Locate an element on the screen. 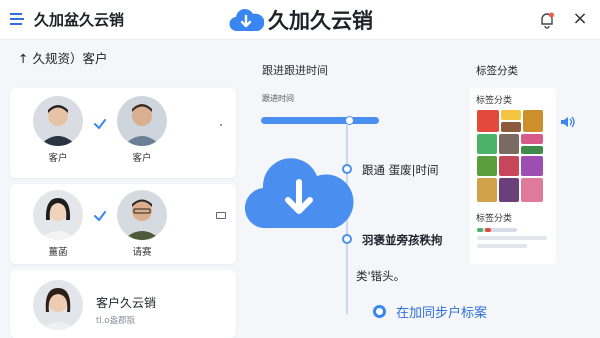 The width and height of the screenshot is (600, 338). customer-card-2: 薑菡 请赛 is located at coordinates (123, 224).